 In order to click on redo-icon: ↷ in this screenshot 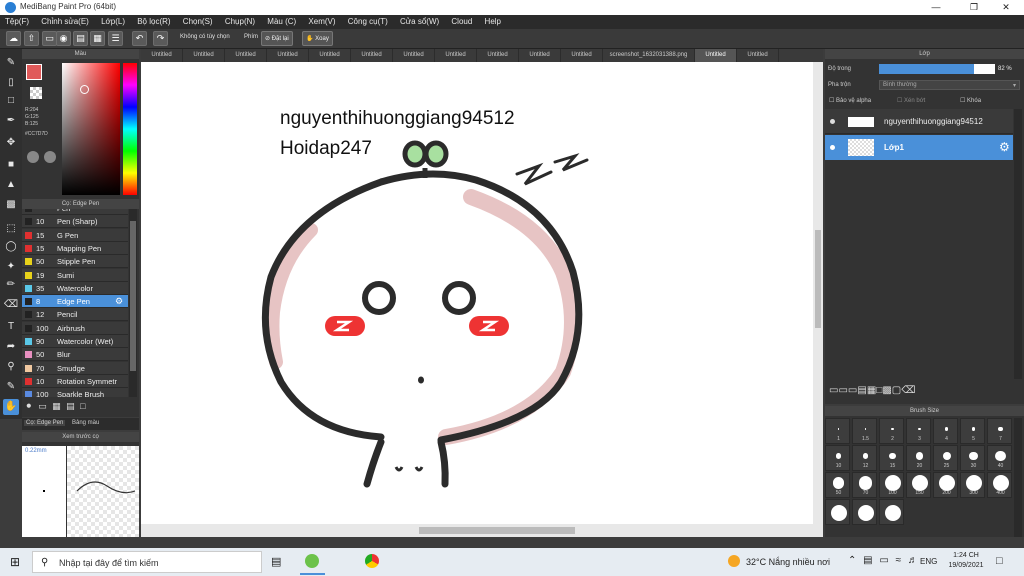, I will do `click(160, 38)`.